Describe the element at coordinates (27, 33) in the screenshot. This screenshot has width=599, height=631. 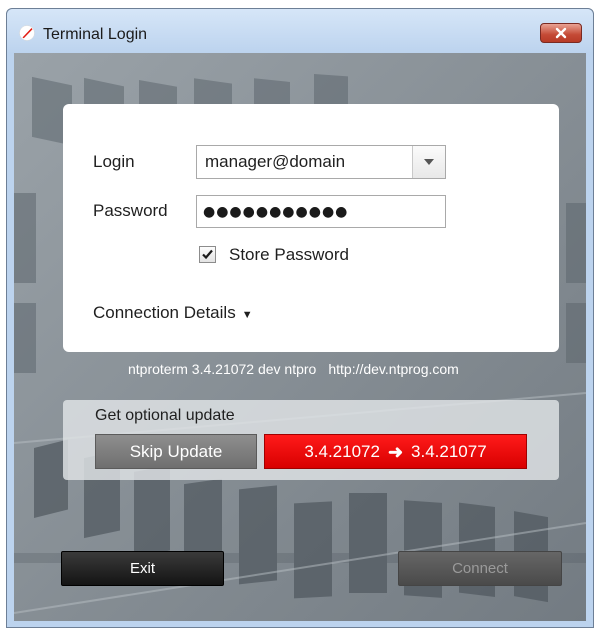
I see `app-logo-icon` at that location.